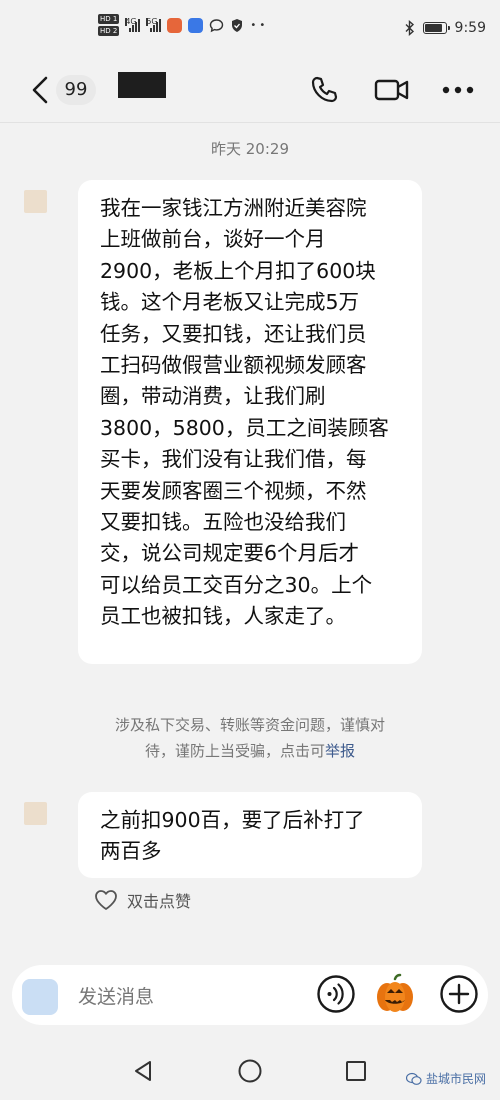  I want to click on like-row: 双击点赞, so click(142, 900).